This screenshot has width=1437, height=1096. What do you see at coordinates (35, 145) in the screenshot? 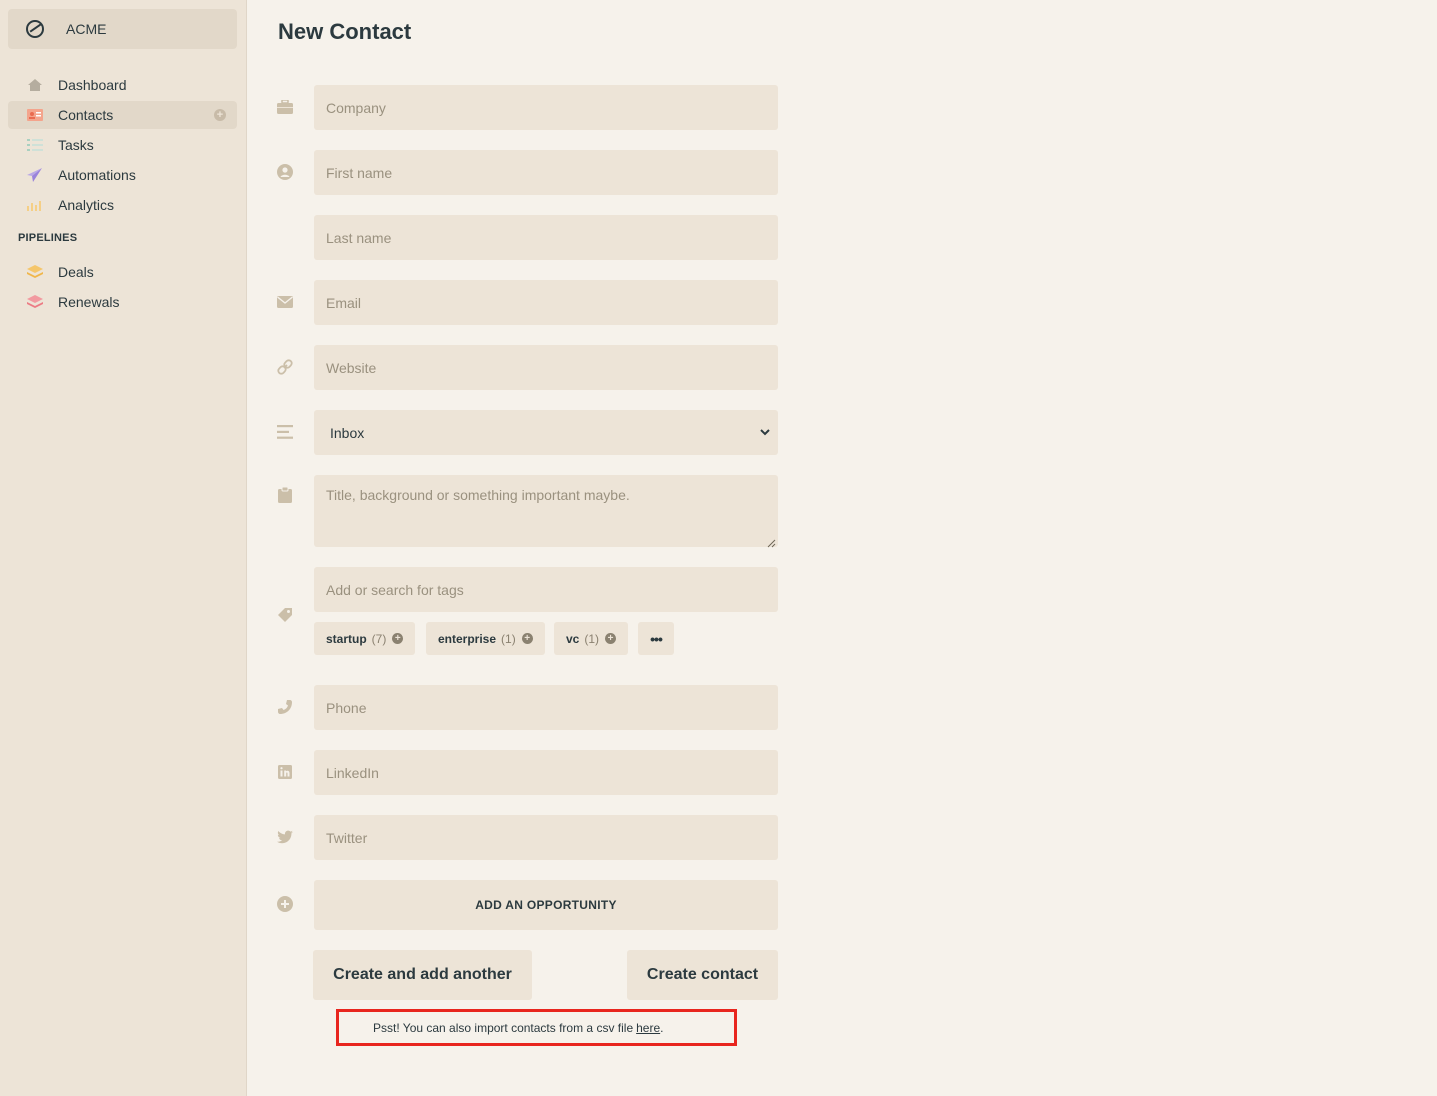
I see `checklist-icon` at bounding box center [35, 145].